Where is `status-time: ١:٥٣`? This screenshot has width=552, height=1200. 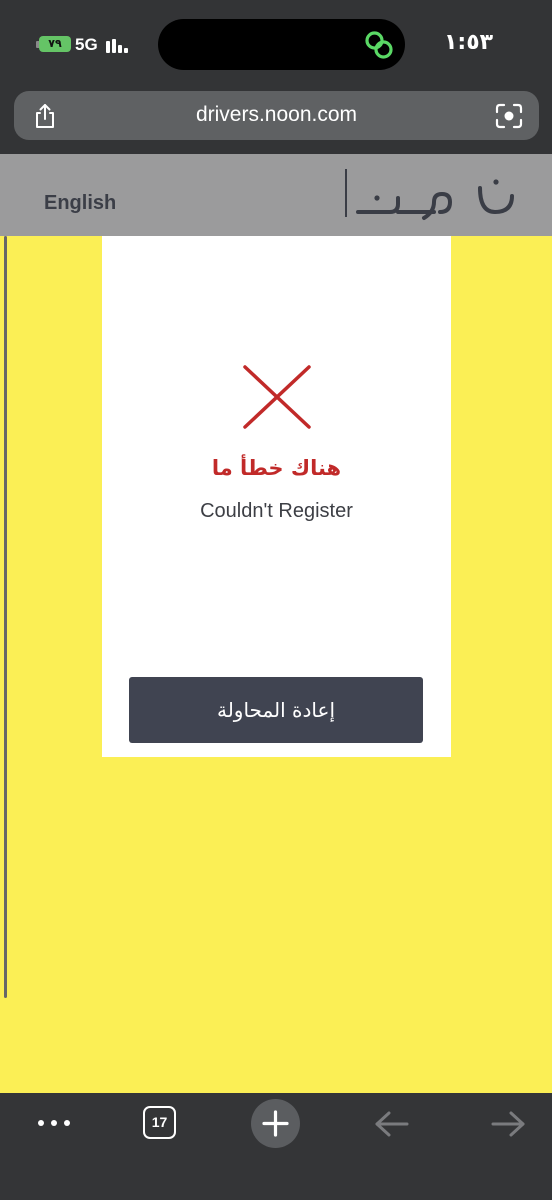 status-time: ١:٥٣ is located at coordinates (469, 42).